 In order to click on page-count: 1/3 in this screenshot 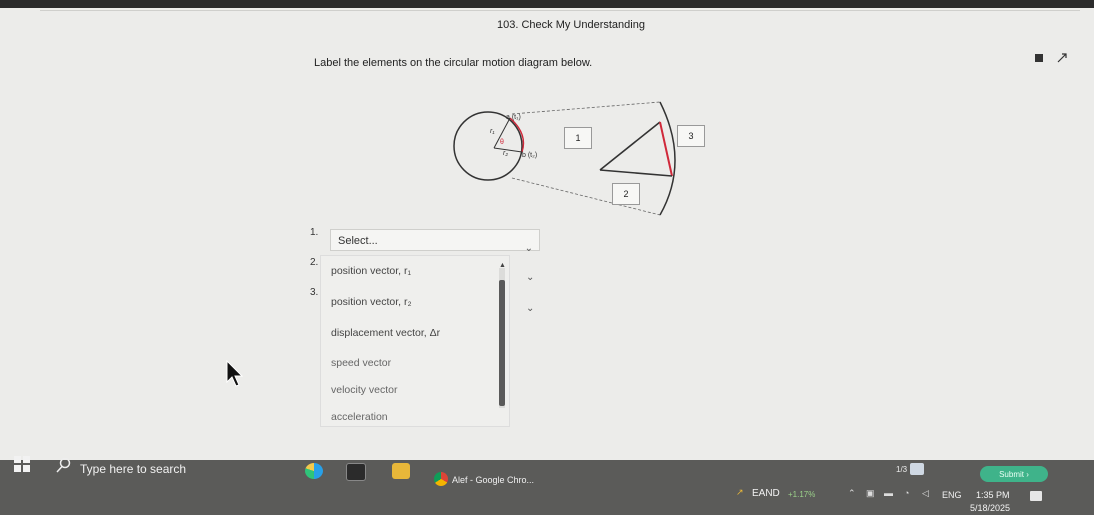, I will do `click(902, 469)`.